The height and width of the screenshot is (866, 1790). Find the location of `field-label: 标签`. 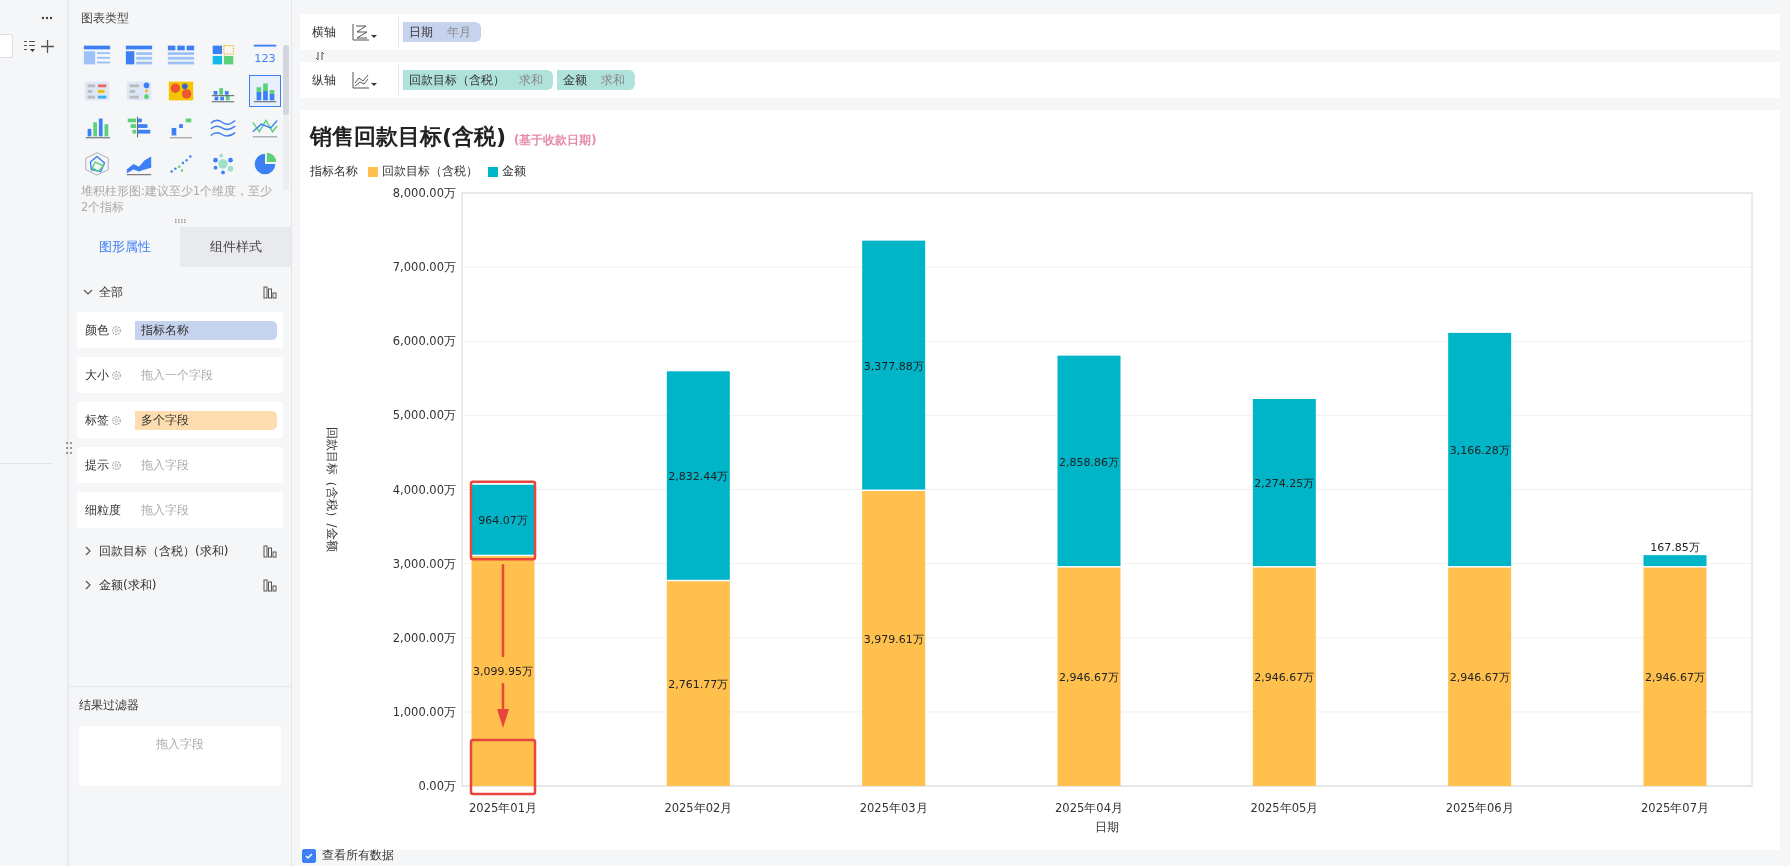

field-label: 标签 is located at coordinates (97, 420).